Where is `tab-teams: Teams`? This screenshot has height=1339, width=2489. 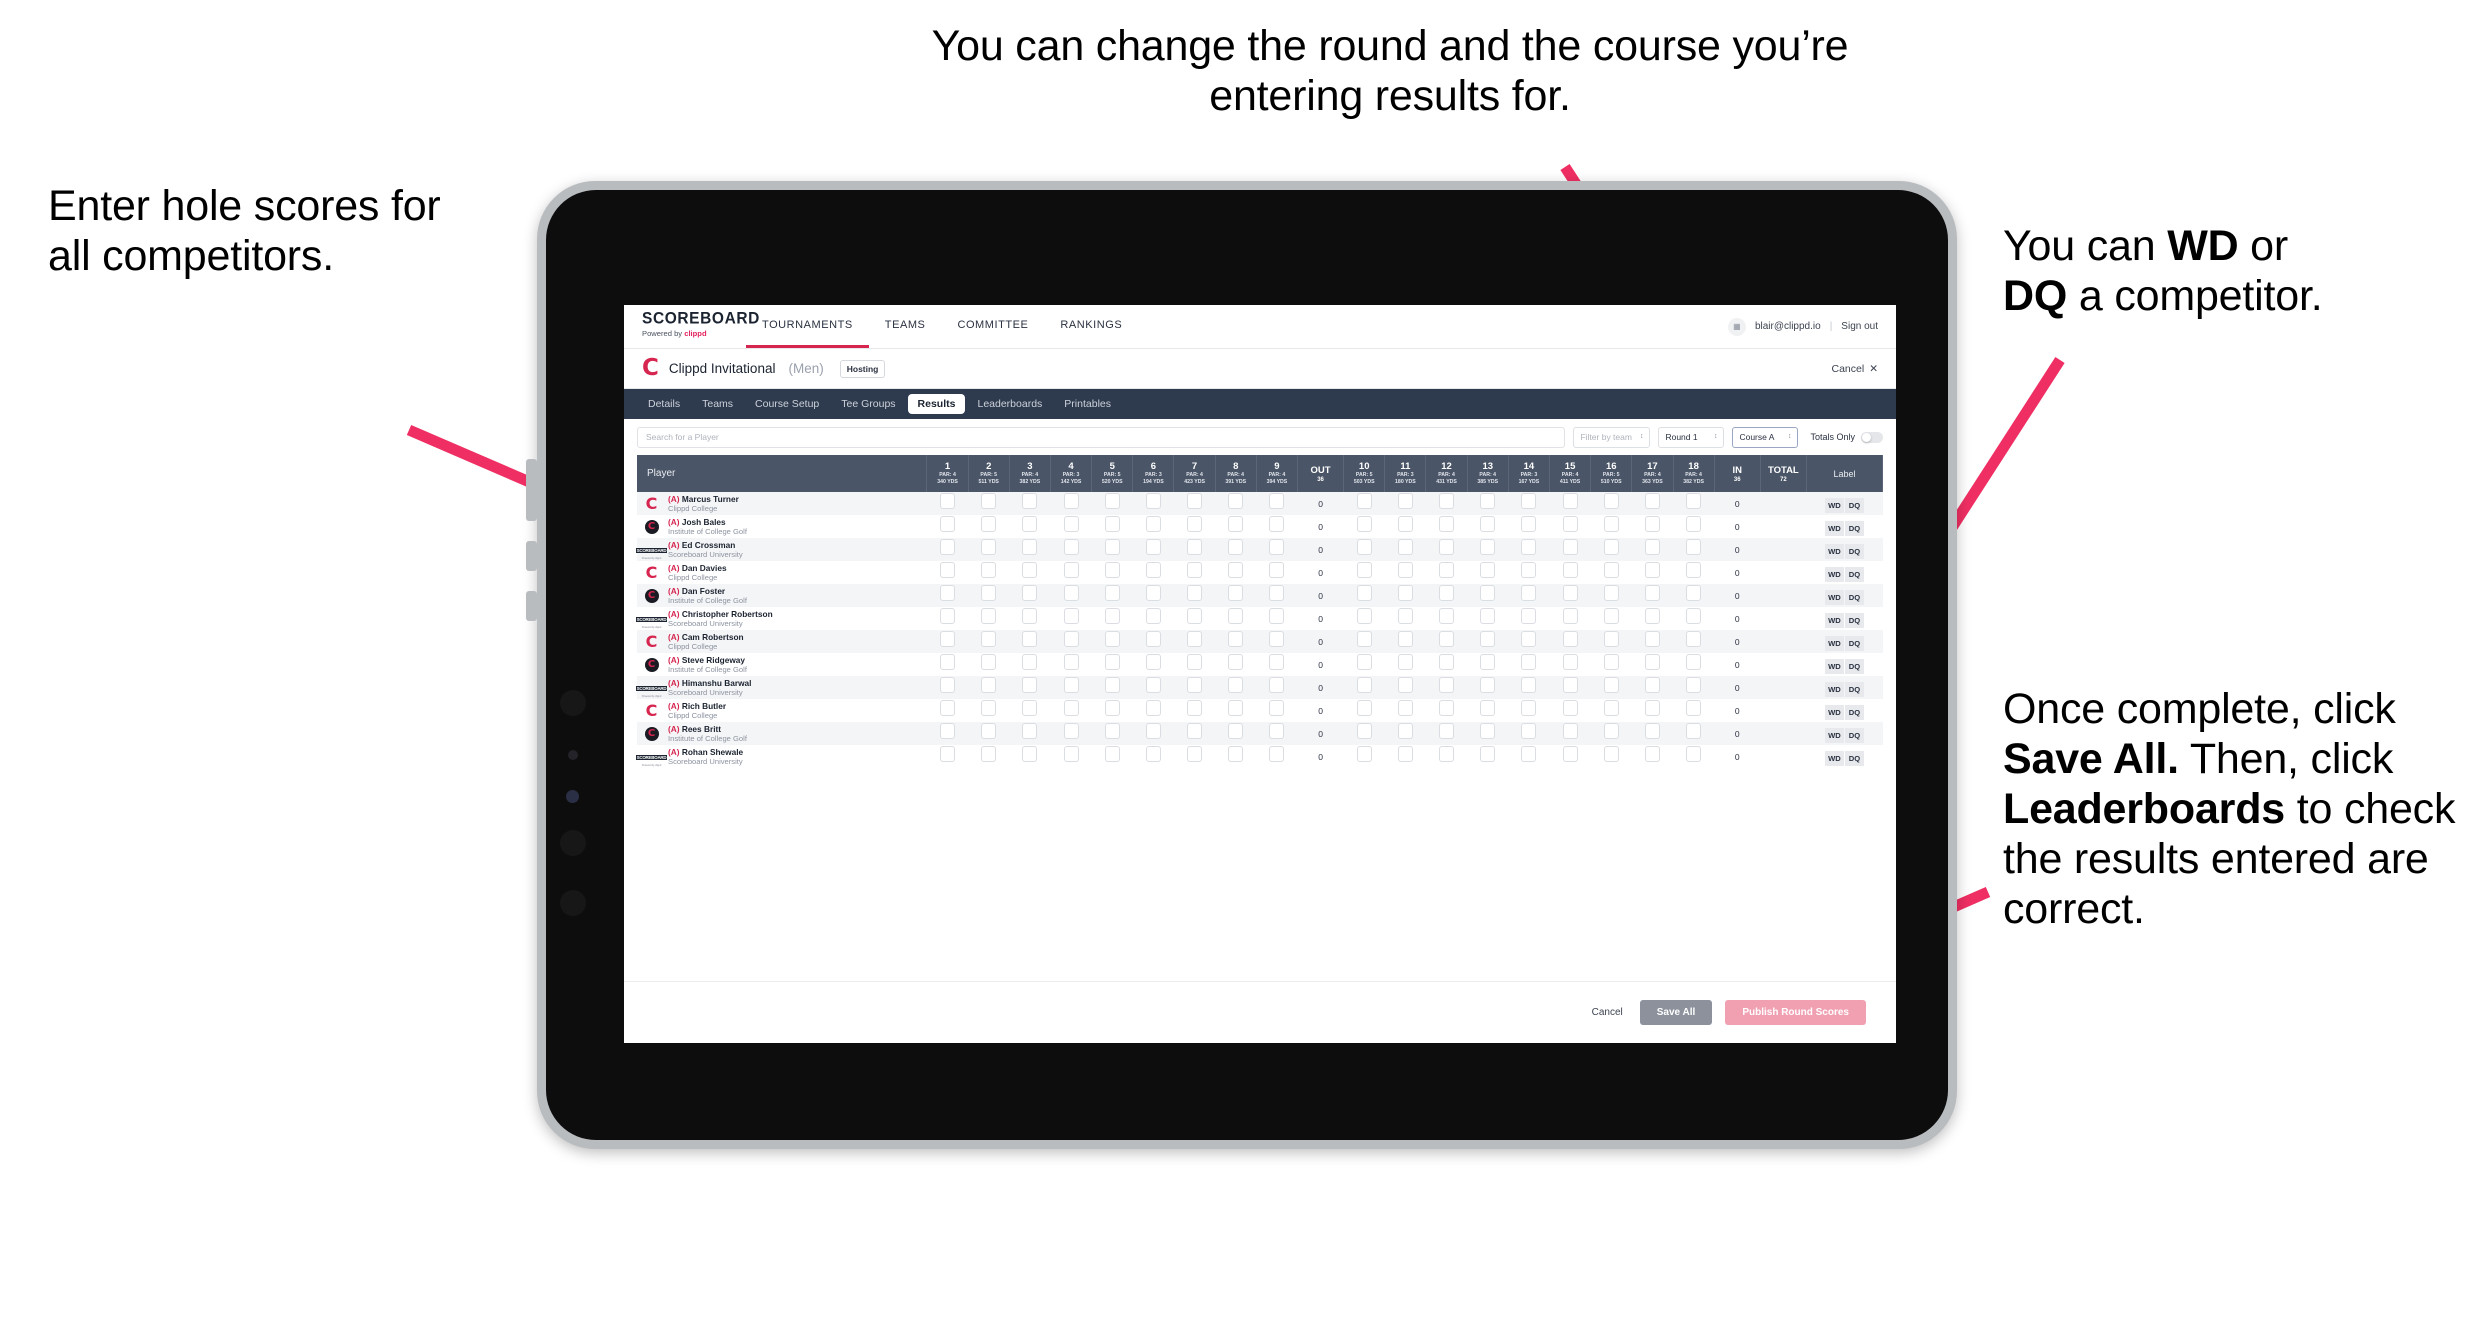
tab-teams: Teams is located at coordinates (717, 404).